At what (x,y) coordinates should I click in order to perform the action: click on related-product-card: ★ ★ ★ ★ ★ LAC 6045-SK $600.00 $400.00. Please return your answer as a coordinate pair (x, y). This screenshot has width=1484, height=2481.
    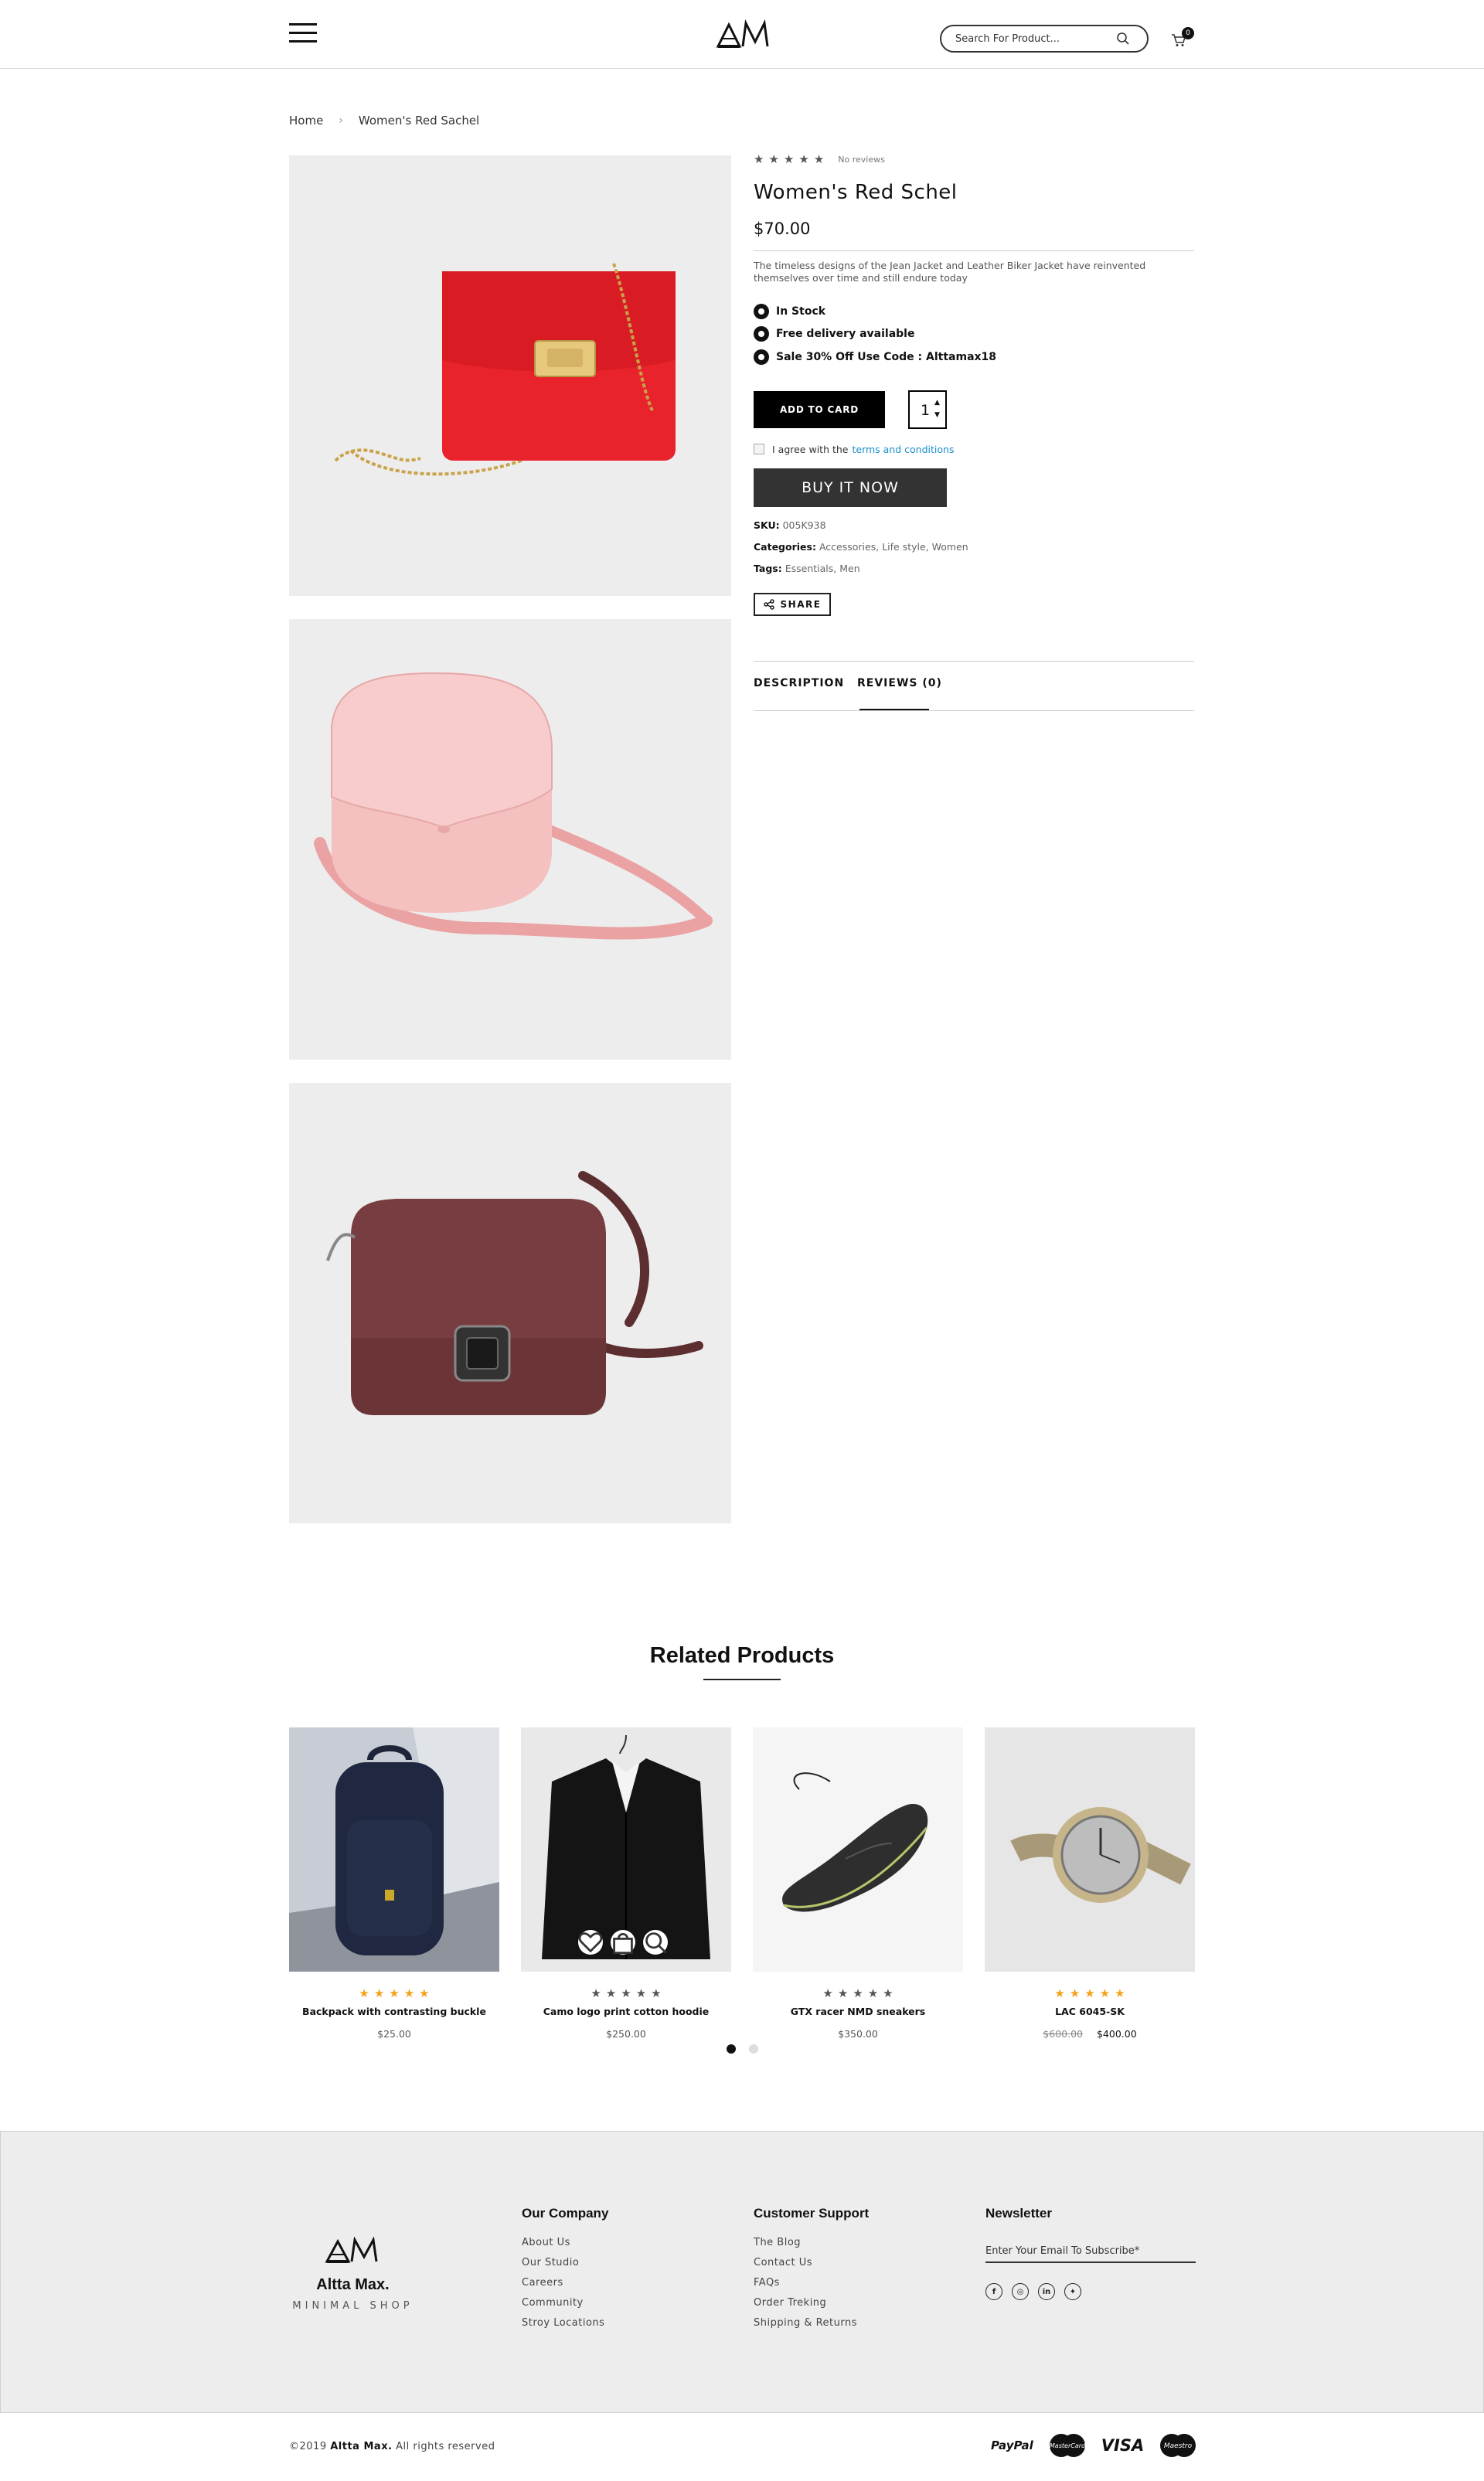
    Looking at the image, I should click on (1090, 1884).